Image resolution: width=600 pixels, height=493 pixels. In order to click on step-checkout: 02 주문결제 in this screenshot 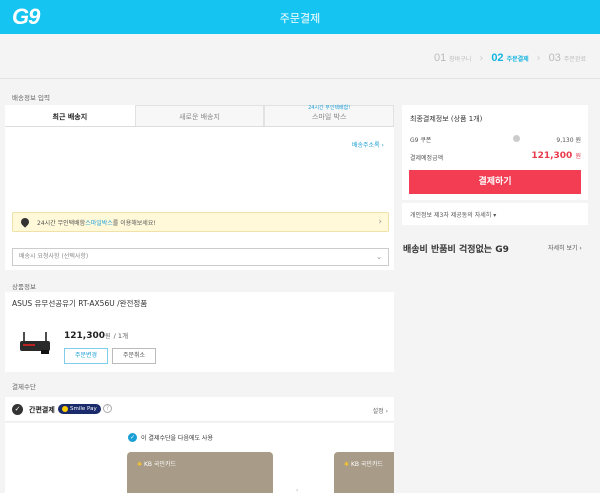, I will do `click(509, 58)`.